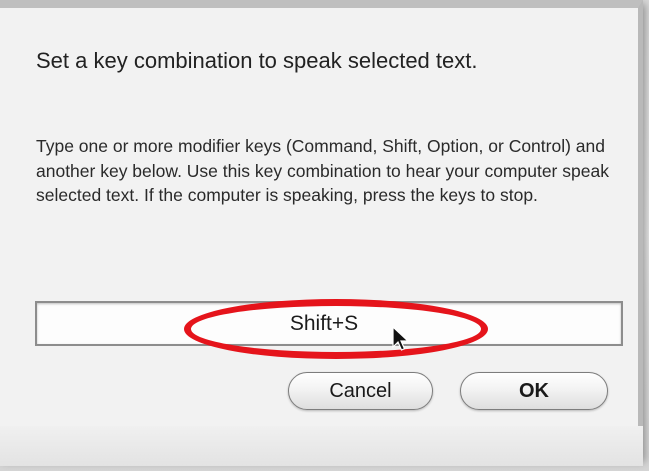 Image resolution: width=649 pixels, height=471 pixels. Describe the element at coordinates (329, 323) in the screenshot. I see `key-combination-field: Shift+S` at that location.